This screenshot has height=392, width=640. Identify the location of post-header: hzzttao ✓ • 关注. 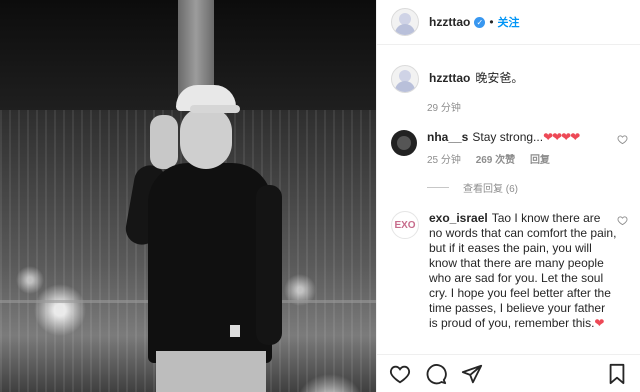
(508, 22).